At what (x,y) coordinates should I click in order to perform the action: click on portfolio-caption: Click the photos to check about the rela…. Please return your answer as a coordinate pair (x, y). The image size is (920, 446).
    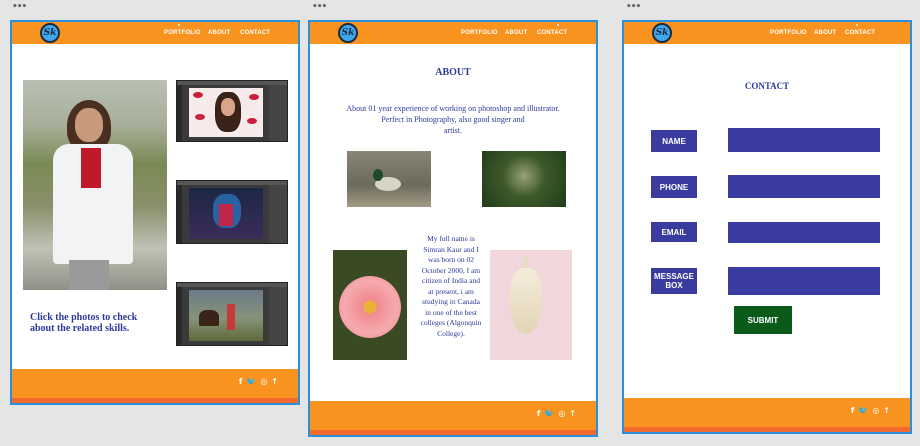
    Looking at the image, I should click on (84, 323).